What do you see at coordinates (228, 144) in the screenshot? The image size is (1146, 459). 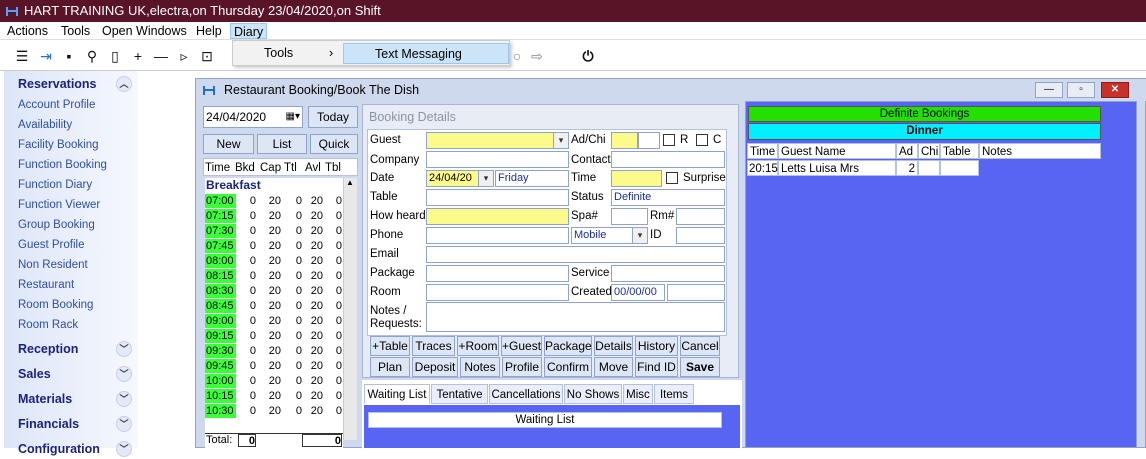 I see `new-button: New` at bounding box center [228, 144].